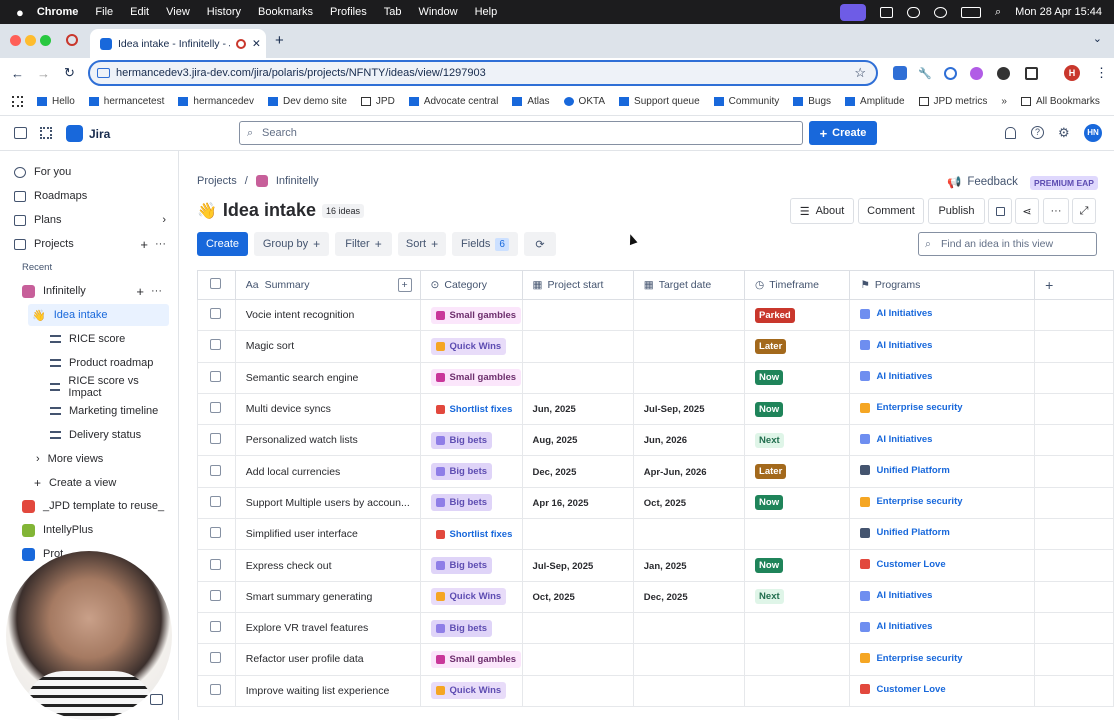 The width and height of the screenshot is (1114, 720). Describe the element at coordinates (43, 73) in the screenshot. I see `forward-icon: →` at that location.